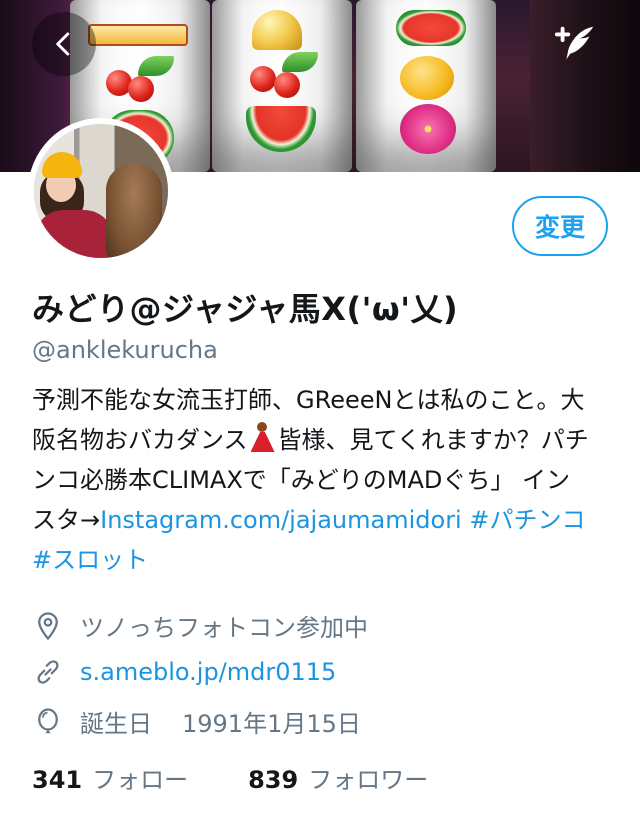 The height and width of the screenshot is (826, 640). I want to click on avatar, so click(101, 191).